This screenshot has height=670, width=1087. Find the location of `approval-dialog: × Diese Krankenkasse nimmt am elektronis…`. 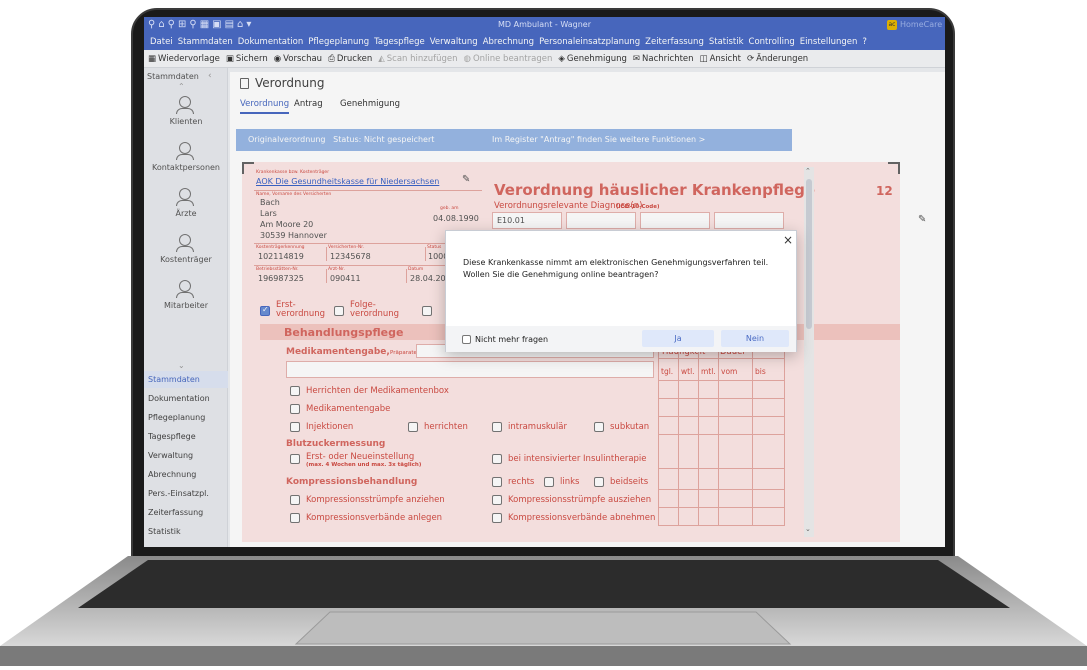

approval-dialog: × Diese Krankenkasse nimmt am elektronis… is located at coordinates (621, 291).